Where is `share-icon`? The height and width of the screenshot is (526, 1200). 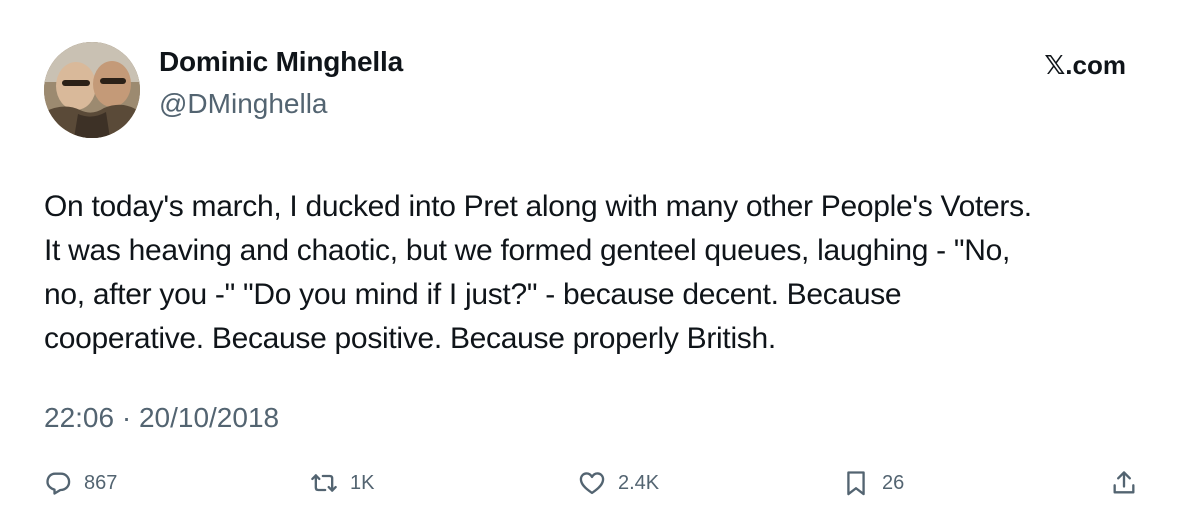
share-icon is located at coordinates (1124, 482).